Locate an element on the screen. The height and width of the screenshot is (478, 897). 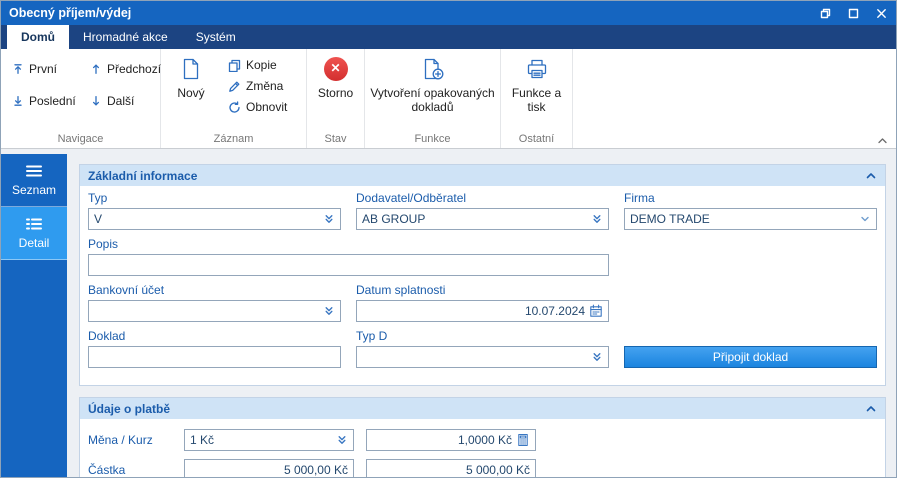
group-label-funkce: Funkce is located at coordinates (432, 139).